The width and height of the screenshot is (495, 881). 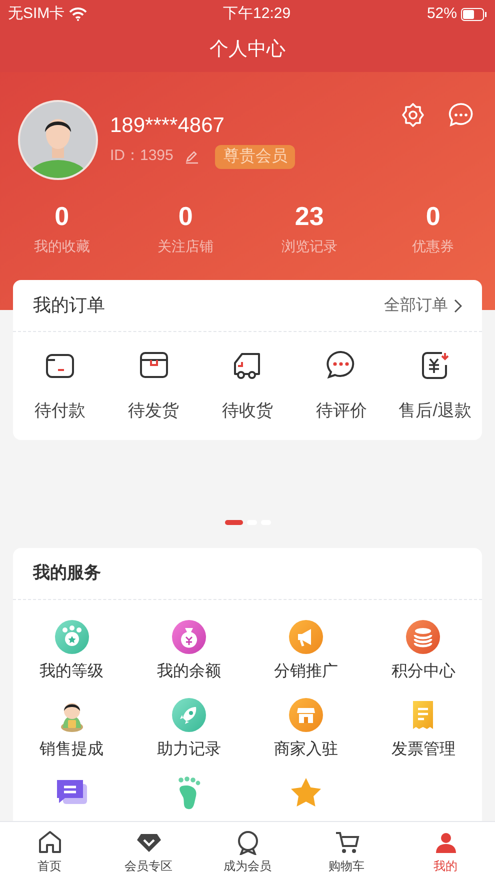 I want to click on tab-item: 成为会员, so click(x=247, y=851).